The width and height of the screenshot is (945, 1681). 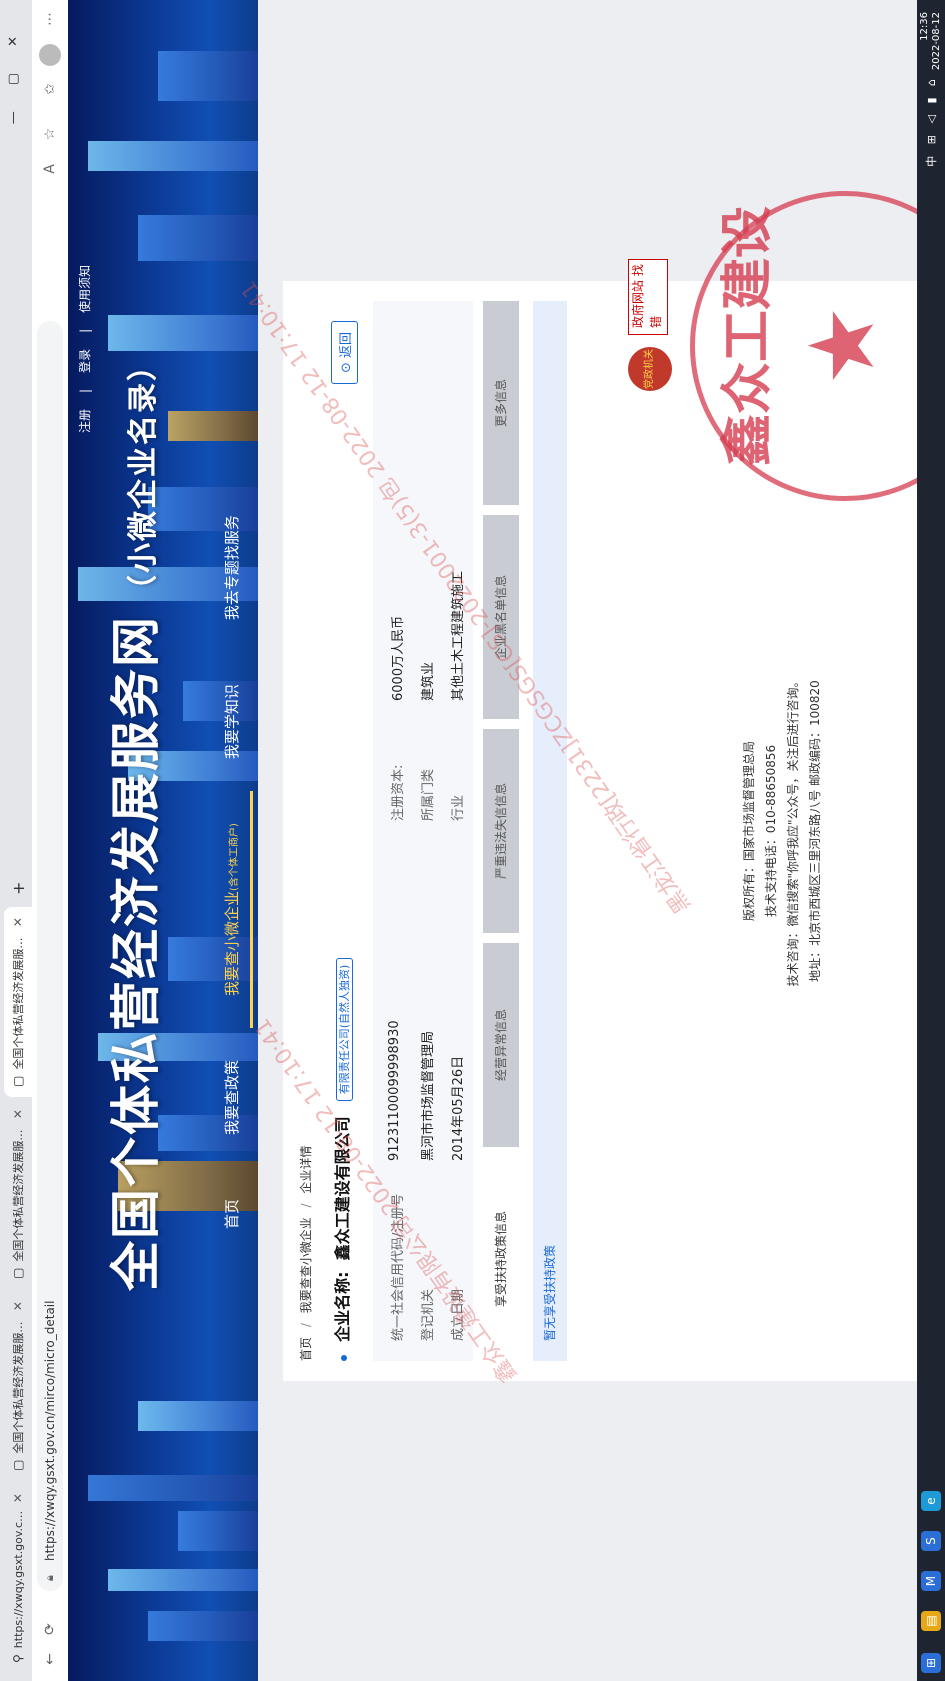 I want to click on seal-star-icon: ★, so click(x=842, y=345).